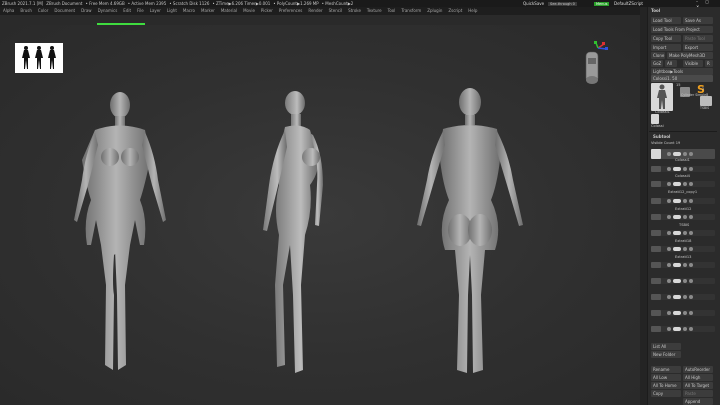  What do you see at coordinates (709, 63) in the screenshot?
I see `goz-r-button: R` at bounding box center [709, 63].